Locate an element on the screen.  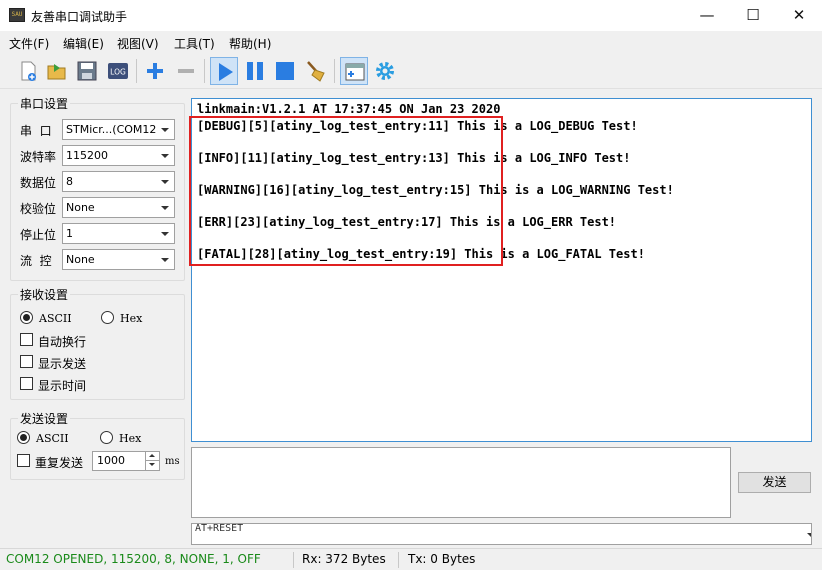
receive-hex-radio is located at coordinates (107, 317).